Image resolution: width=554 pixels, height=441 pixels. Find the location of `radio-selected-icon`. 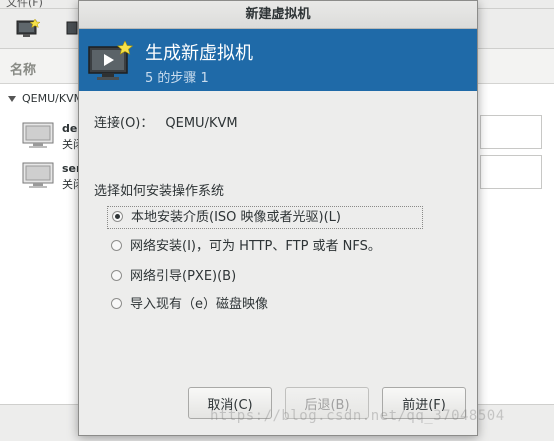

radio-selected-icon is located at coordinates (117, 216).